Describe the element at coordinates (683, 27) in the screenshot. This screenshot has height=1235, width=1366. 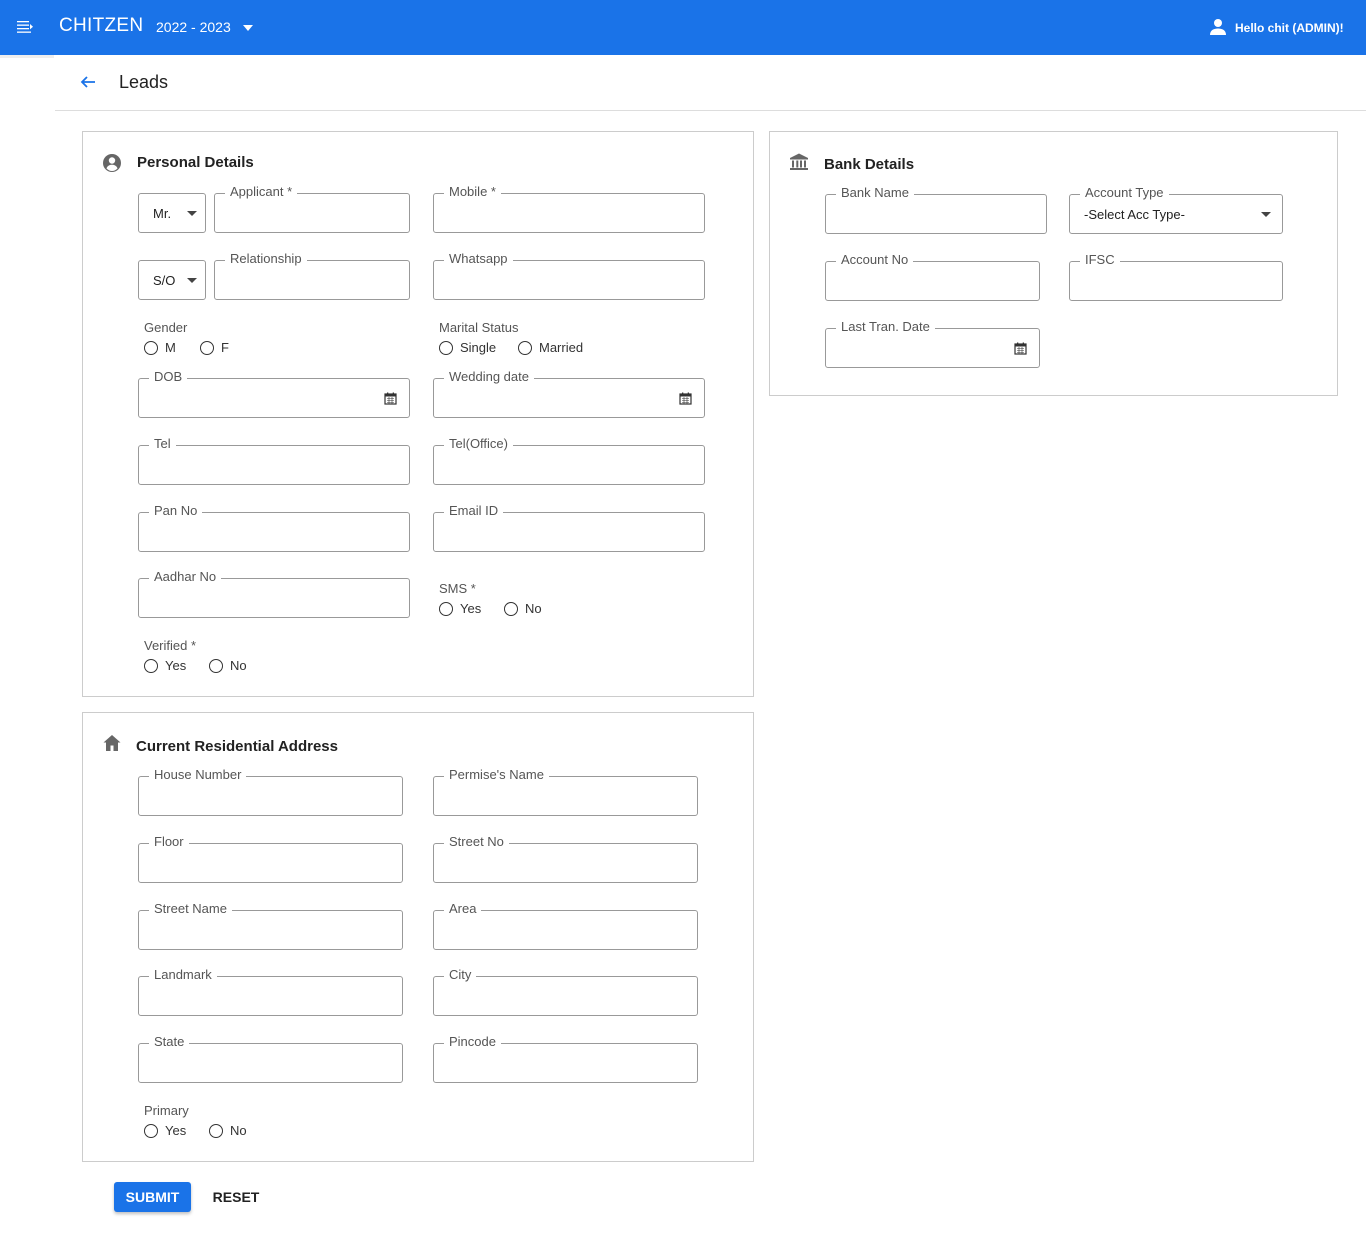
I see `top-app-bar: CHITZEN 2022 - 2023 Hello chit (ADMIN)!` at that location.